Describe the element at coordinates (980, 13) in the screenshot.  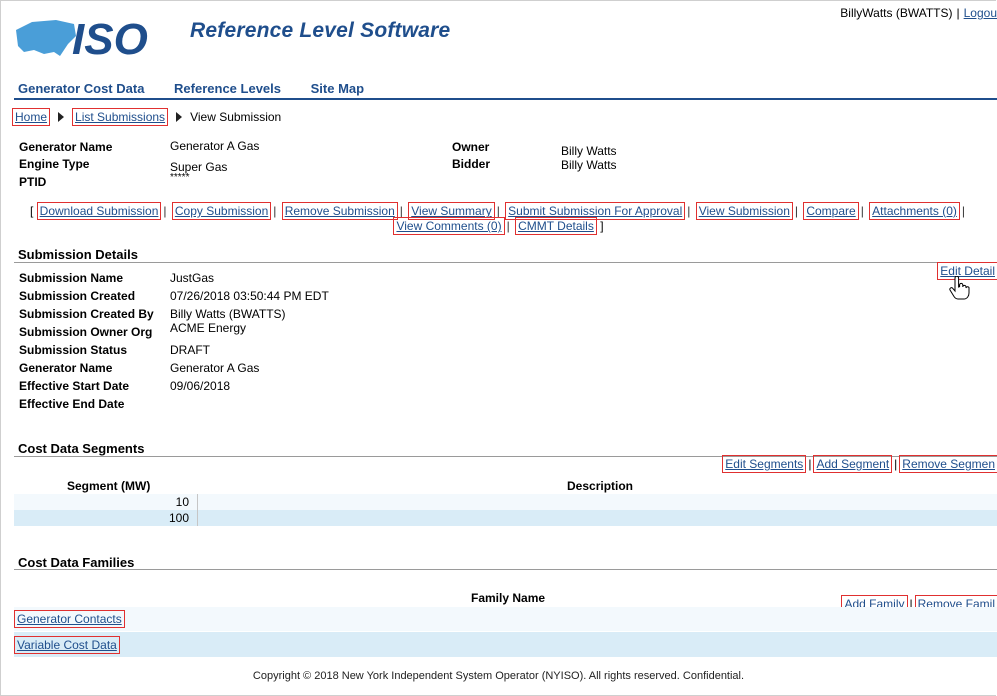
I see `logout-link: Logou` at that location.